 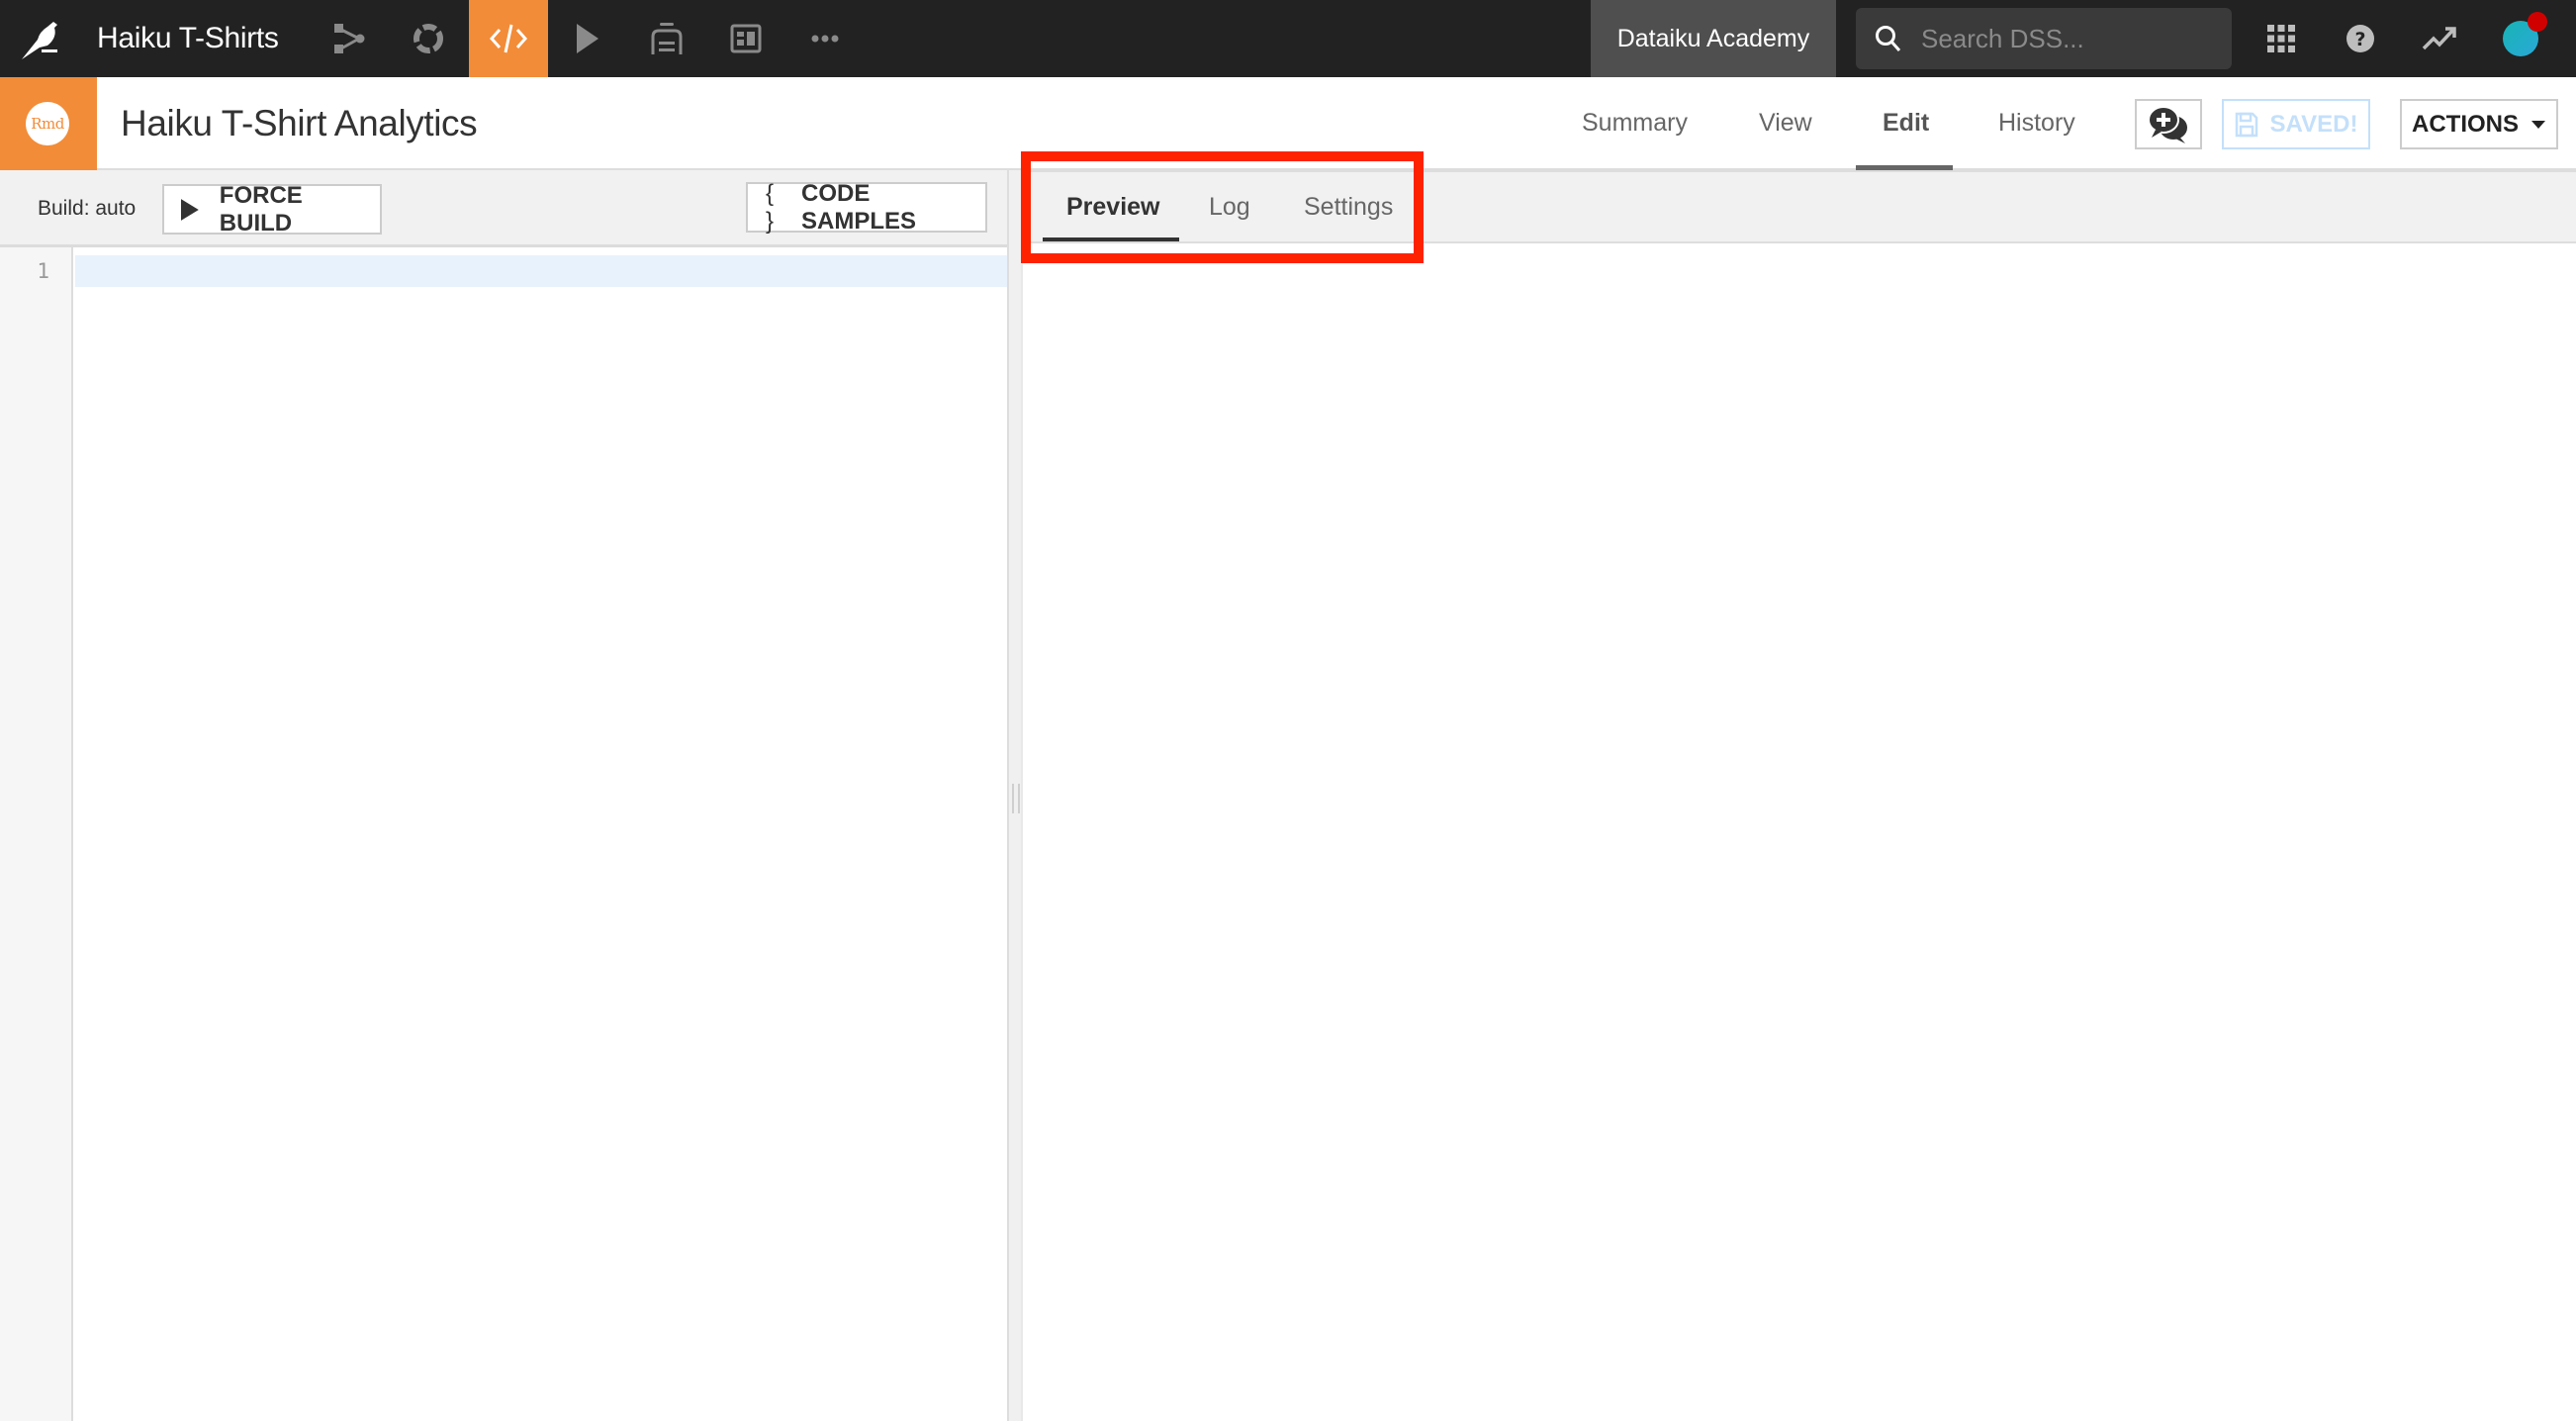 What do you see at coordinates (2538, 124) in the screenshot?
I see `caret-down-icon` at bounding box center [2538, 124].